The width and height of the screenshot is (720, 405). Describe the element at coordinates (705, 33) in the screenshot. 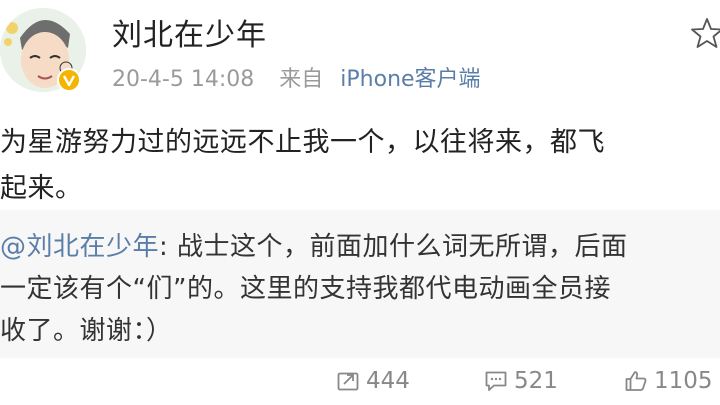

I see `star-outline-icon` at that location.